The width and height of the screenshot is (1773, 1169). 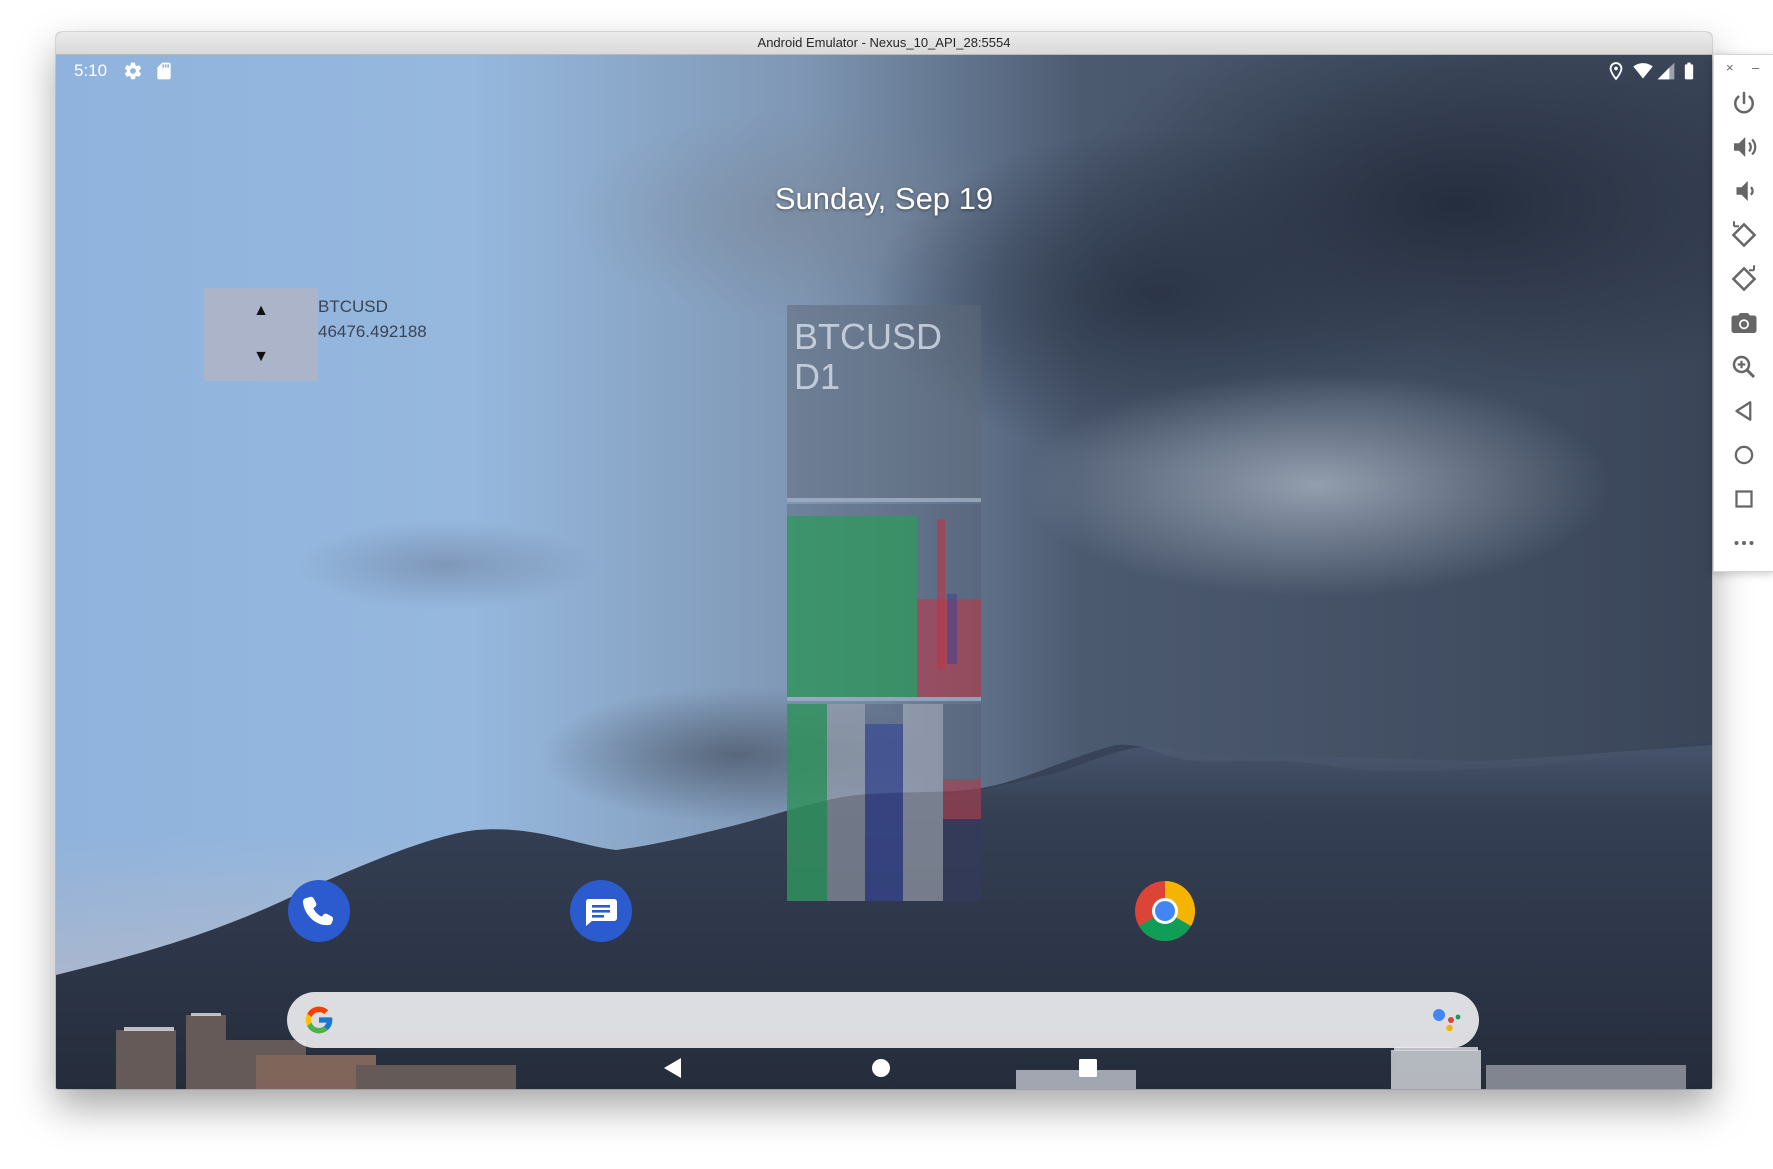 What do you see at coordinates (261, 357) in the screenshot?
I see `ticker-down-button: ▼` at bounding box center [261, 357].